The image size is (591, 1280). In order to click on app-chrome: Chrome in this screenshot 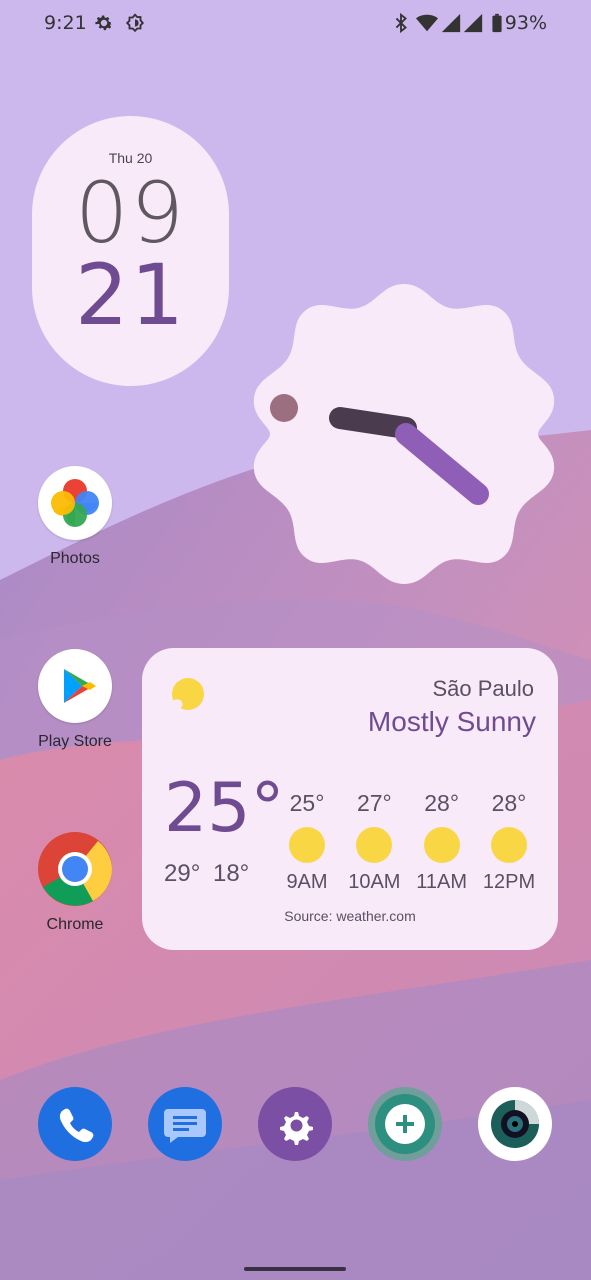, I will do `click(75, 883)`.